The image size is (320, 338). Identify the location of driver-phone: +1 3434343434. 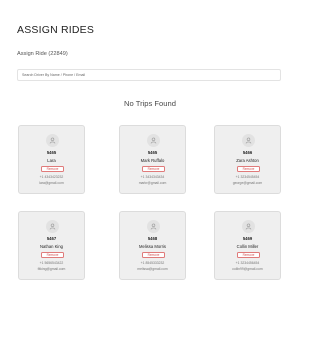
(152, 177).